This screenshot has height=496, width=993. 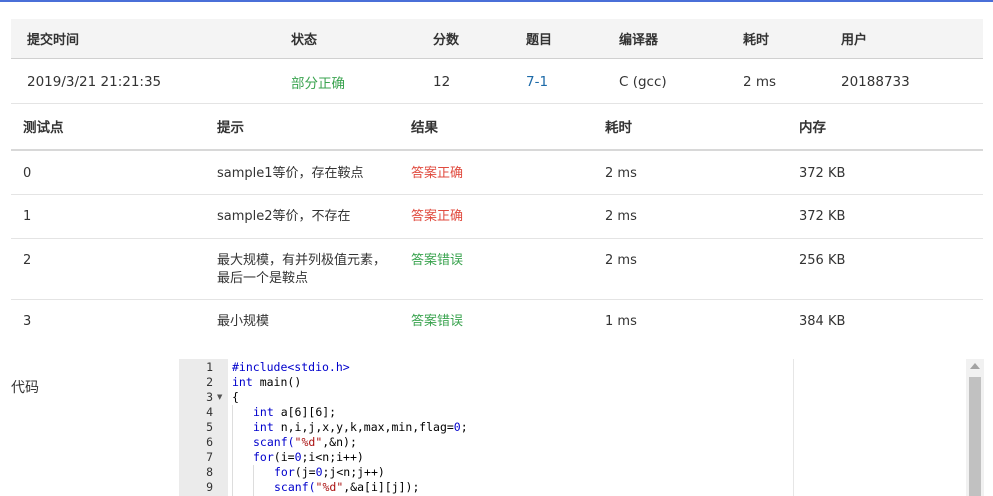 What do you see at coordinates (209, 397) in the screenshot?
I see `line-number: 3` at bounding box center [209, 397].